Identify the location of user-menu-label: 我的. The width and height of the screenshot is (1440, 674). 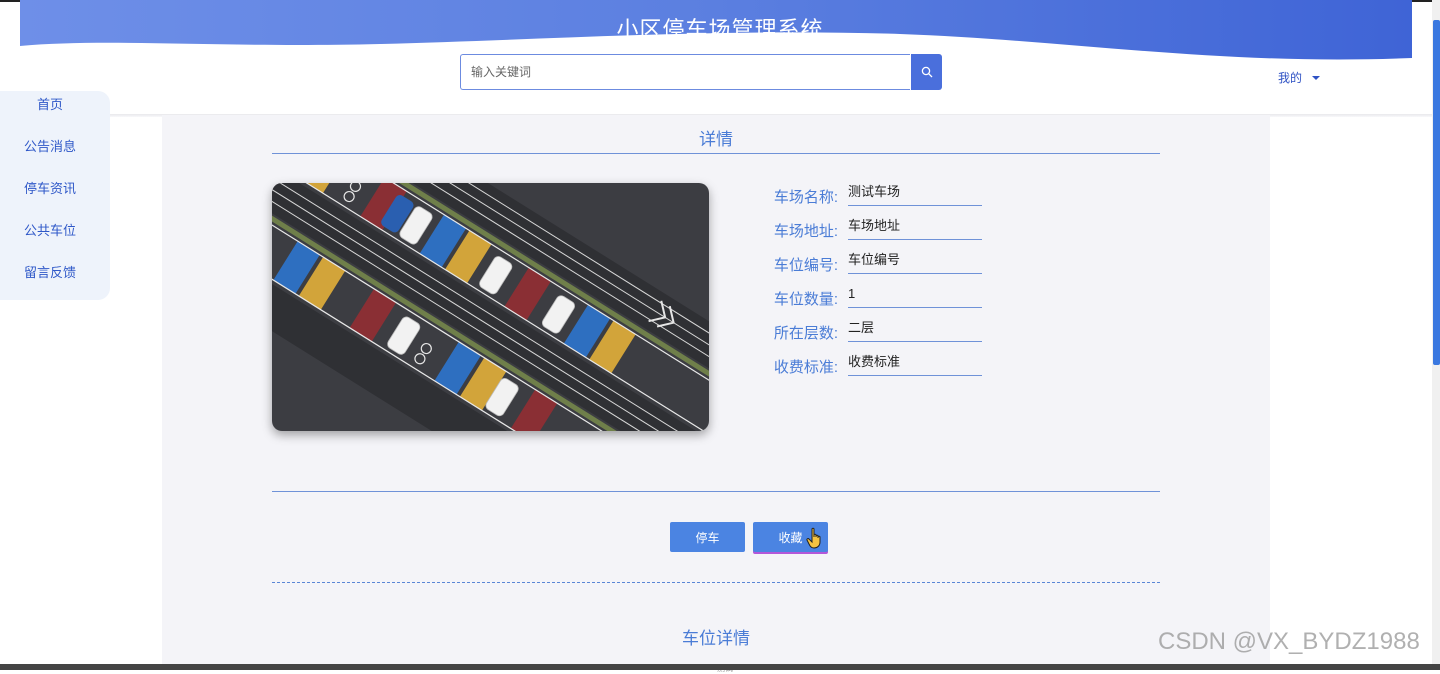
(1290, 78).